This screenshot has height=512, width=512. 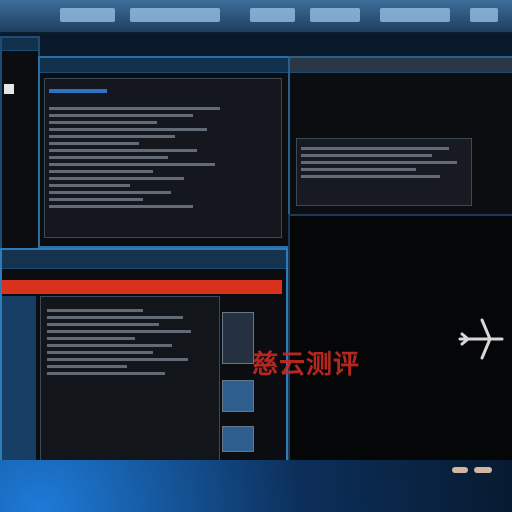 I want to click on details-window-titlebar, so click(x=401, y=65).